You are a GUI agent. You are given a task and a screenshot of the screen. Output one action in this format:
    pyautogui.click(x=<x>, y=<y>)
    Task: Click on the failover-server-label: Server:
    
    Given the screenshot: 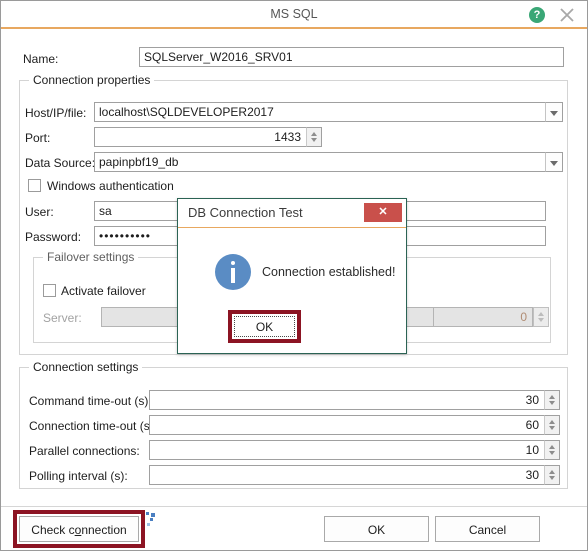 What is the action you would take?
    pyautogui.click(x=62, y=318)
    